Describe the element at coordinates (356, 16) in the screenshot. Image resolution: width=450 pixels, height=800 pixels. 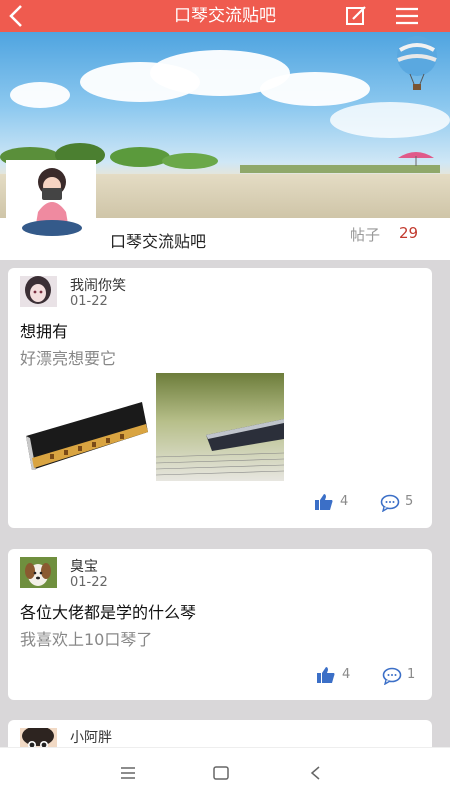
I see `edit-icon` at that location.